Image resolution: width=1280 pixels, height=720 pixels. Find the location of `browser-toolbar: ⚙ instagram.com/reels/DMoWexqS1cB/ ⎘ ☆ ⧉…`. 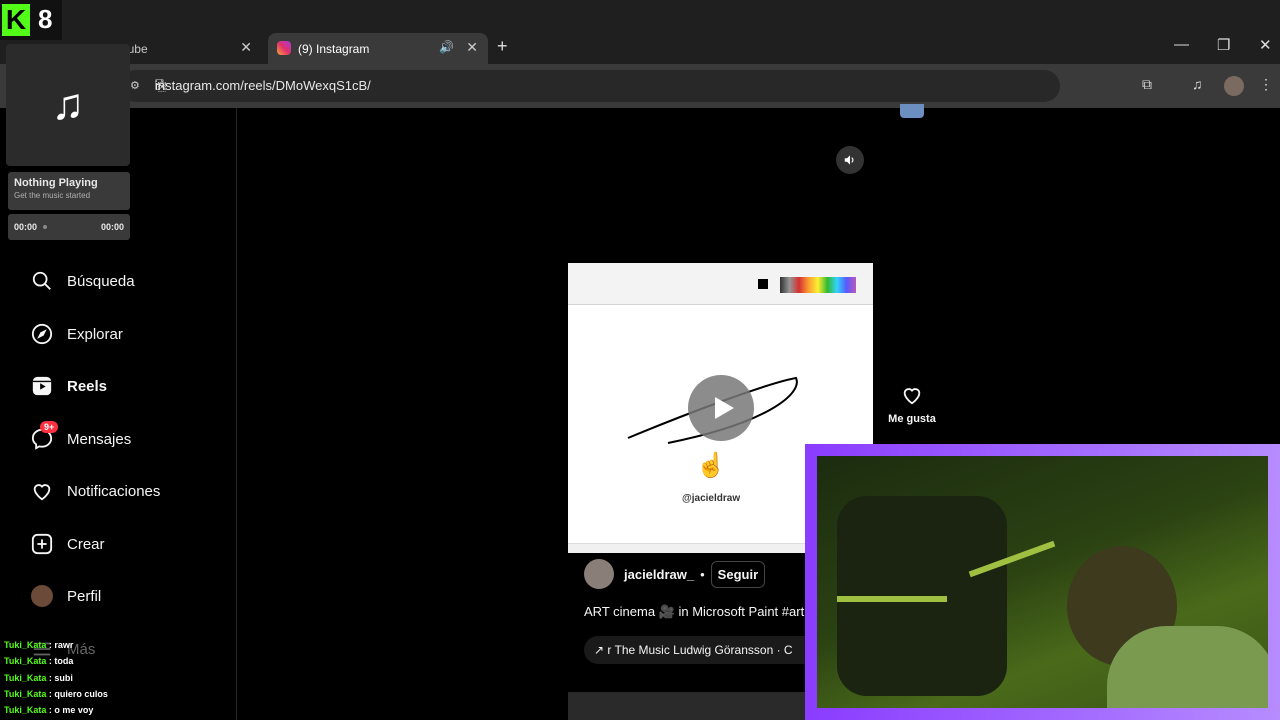

browser-toolbar: ⚙ instagram.com/reels/DMoWexqS1cB/ ⎘ ☆ ⧉… is located at coordinates (640, 86).